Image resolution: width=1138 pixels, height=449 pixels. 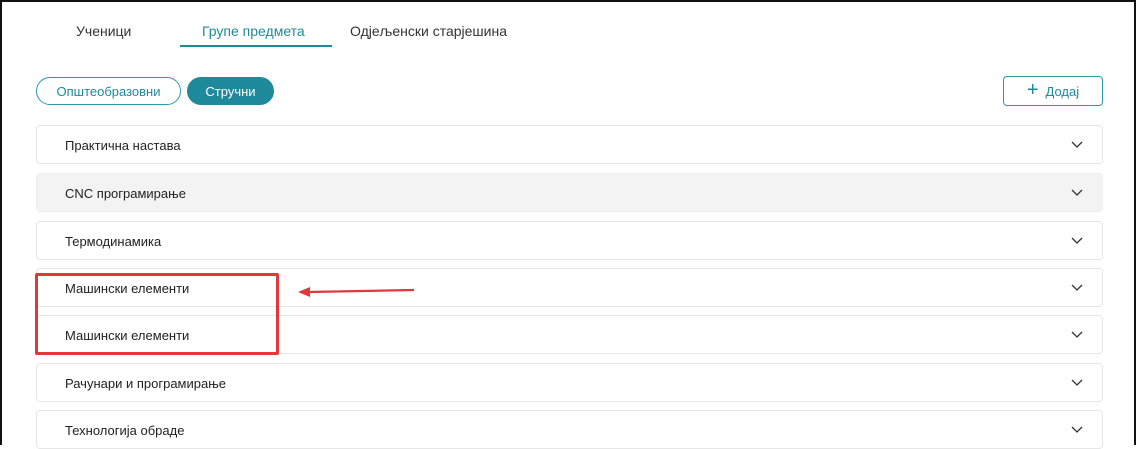 I want to click on subject-label: Термодинамика, so click(x=113, y=241).